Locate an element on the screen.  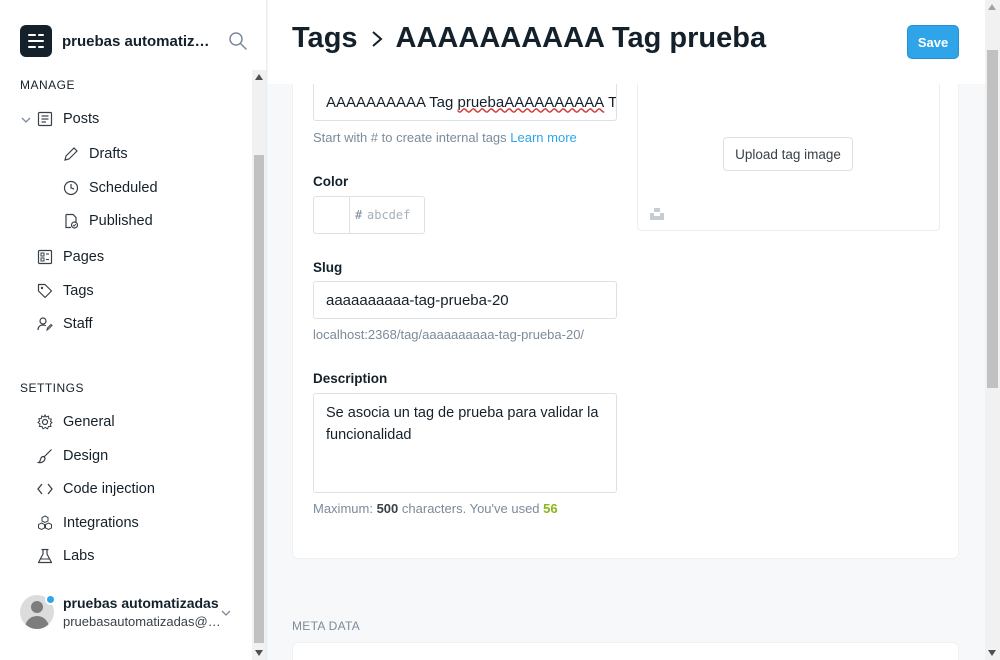
sidebar-item-published: Published is located at coordinates (107, 221).